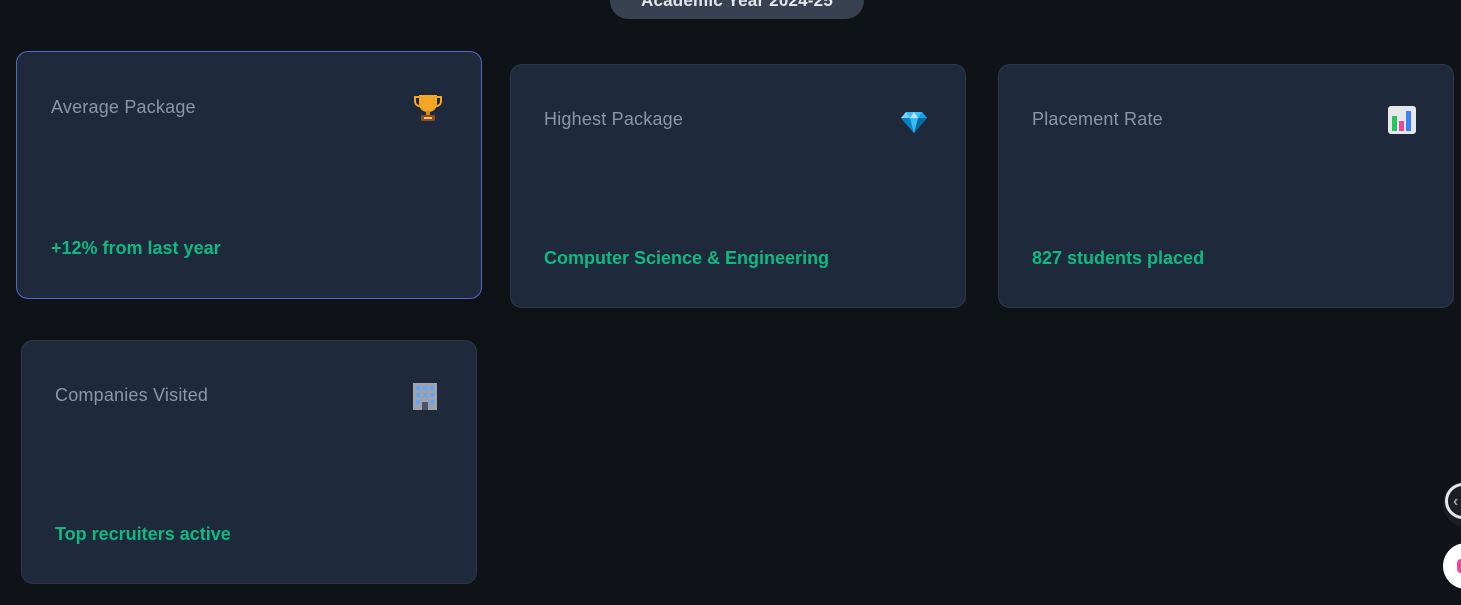  I want to click on placement-rate-card: Placement Rate 827 students placed, so click(1226, 186).